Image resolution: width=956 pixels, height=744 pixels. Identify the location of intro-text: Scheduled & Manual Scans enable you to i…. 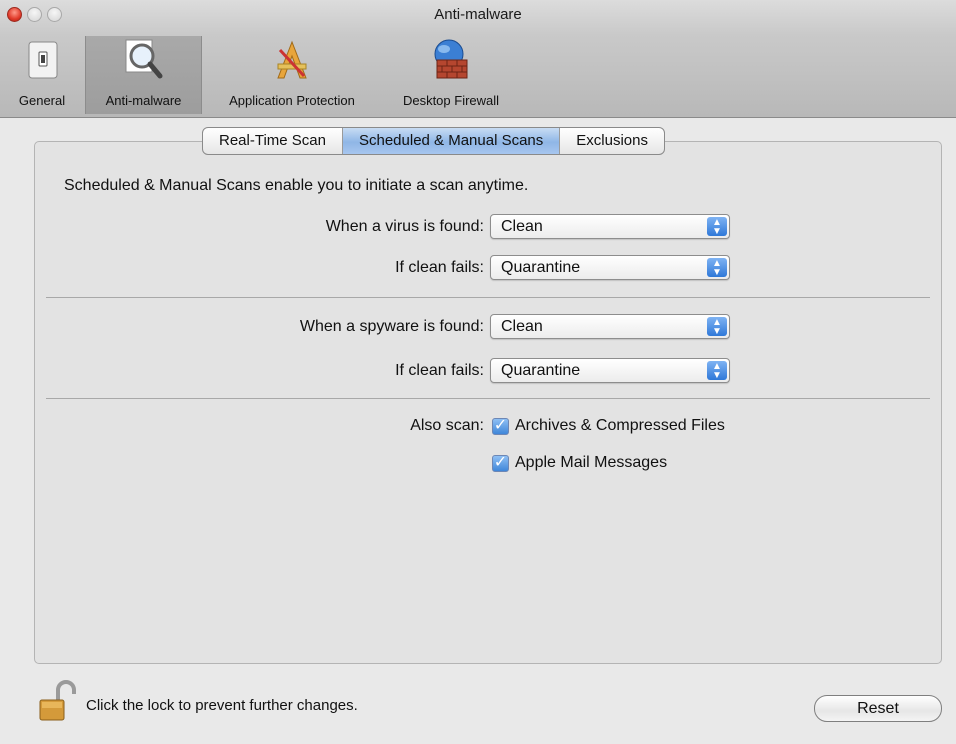
(296, 185).